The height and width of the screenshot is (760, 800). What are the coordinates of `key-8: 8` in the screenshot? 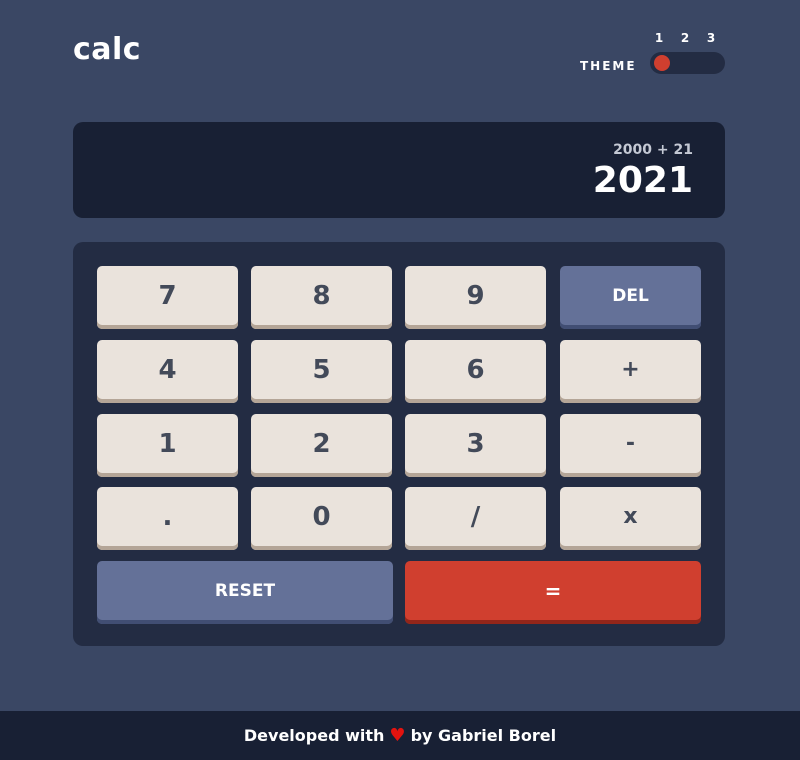 It's located at (321, 297).